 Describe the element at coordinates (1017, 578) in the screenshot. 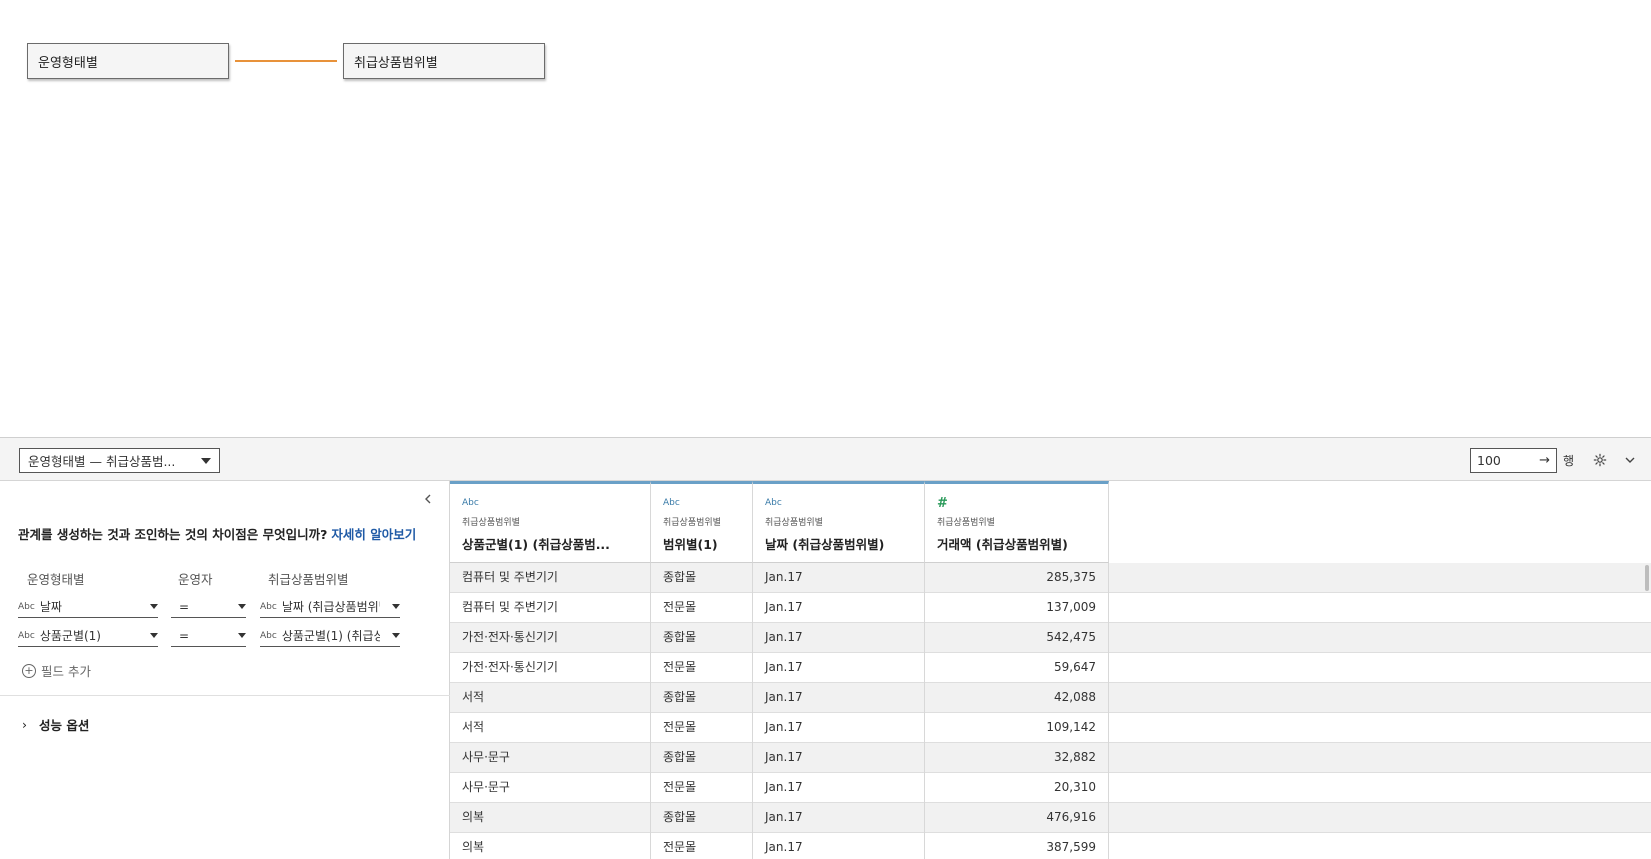

I see `table-cell: 285,375` at that location.